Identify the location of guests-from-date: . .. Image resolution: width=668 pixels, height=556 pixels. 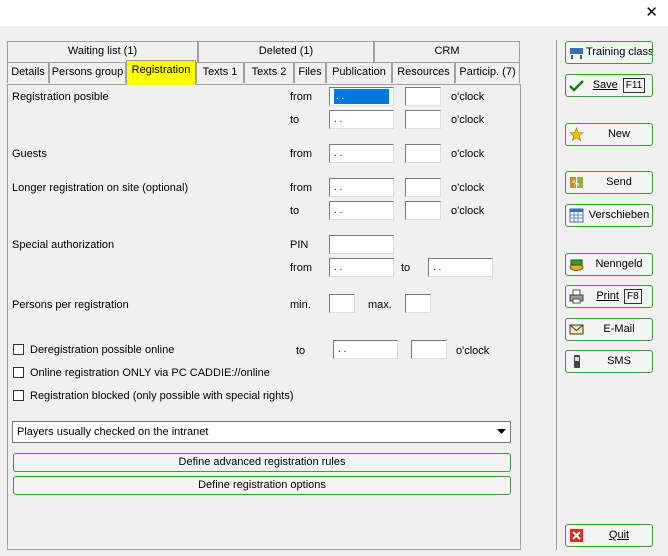
(361, 153).